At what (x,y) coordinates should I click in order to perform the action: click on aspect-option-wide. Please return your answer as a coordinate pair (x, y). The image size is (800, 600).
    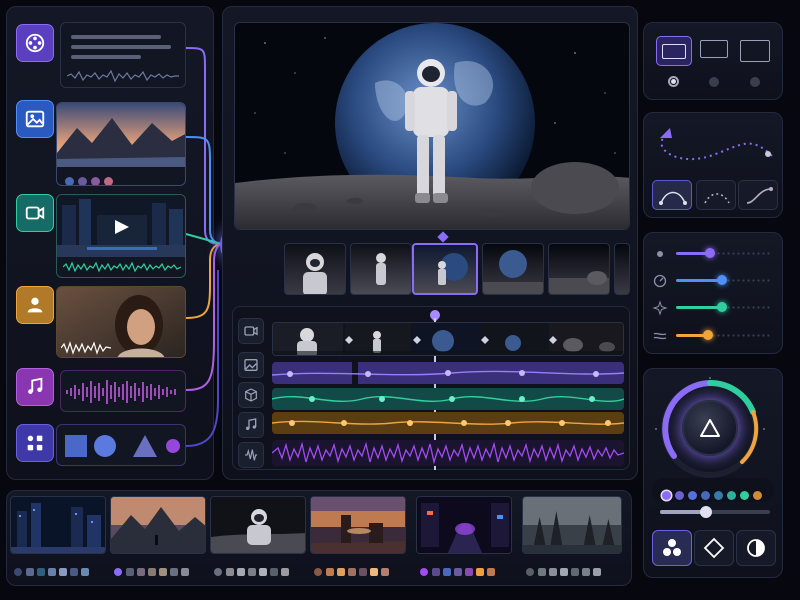
    Looking at the image, I should click on (674, 51).